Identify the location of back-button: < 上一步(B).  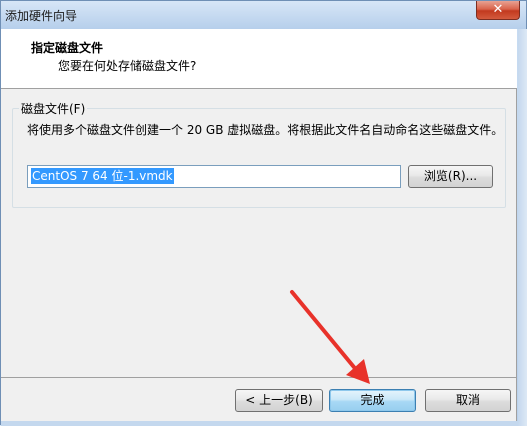
(279, 400).